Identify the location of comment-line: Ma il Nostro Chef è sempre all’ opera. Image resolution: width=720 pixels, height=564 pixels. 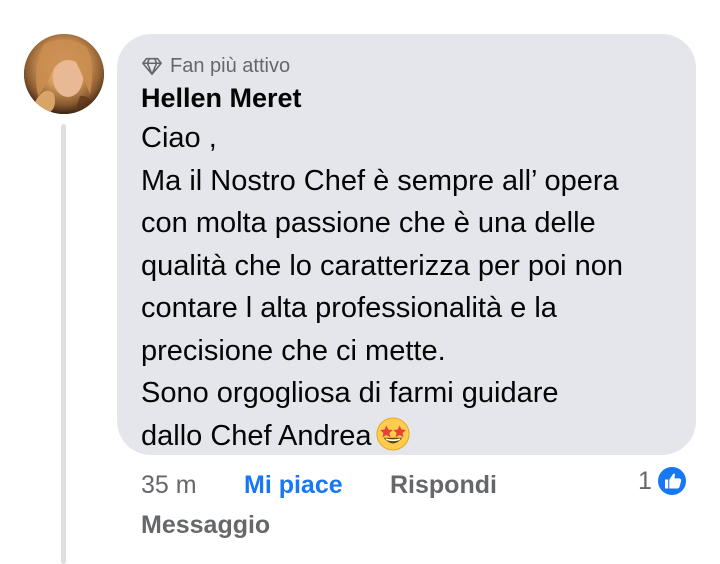
(380, 180).